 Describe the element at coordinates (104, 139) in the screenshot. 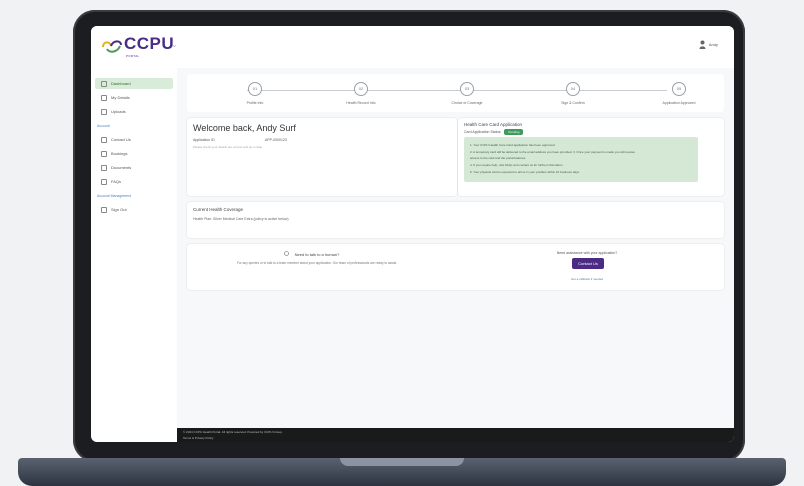

I see `phone-icon` at that location.